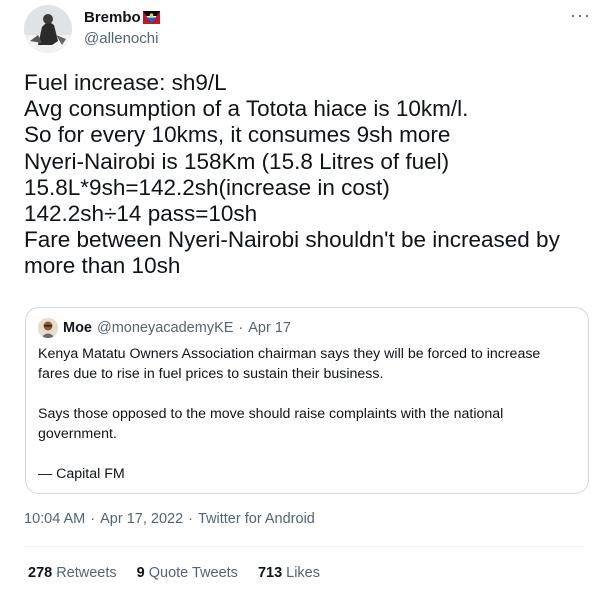 The height and width of the screenshot is (595, 607). I want to click on quoted-text-line: government., so click(77, 434).